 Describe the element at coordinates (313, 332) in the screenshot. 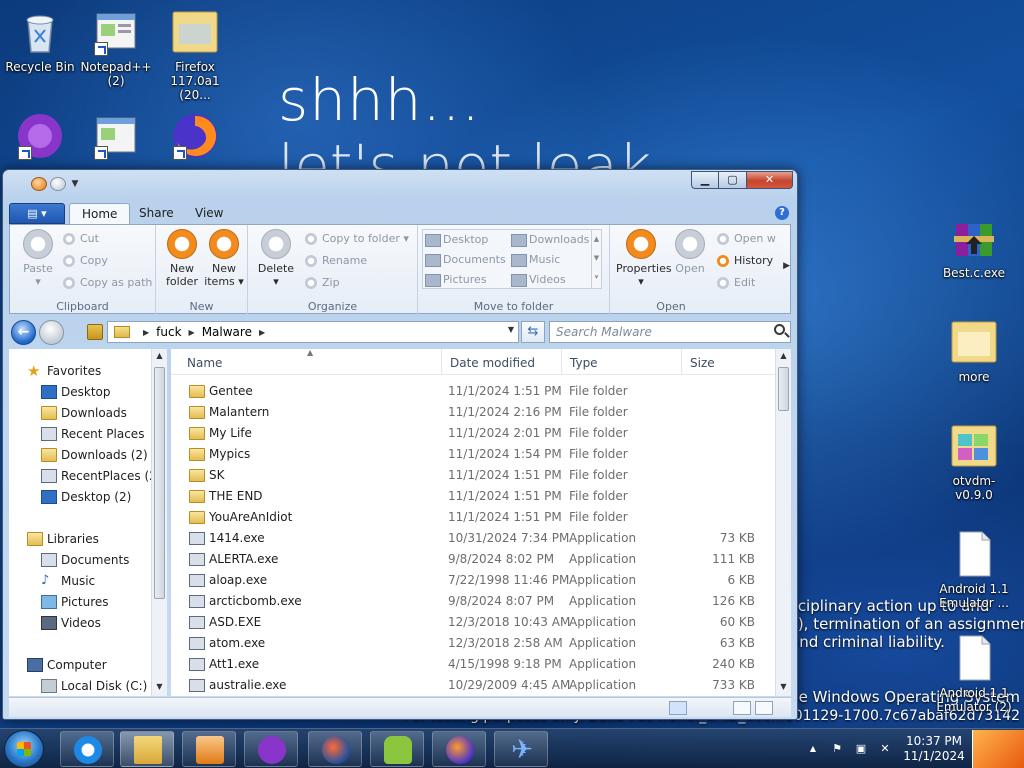

I see `address-bar: ▶ fuck ▶ Malware ▶ ▼` at that location.